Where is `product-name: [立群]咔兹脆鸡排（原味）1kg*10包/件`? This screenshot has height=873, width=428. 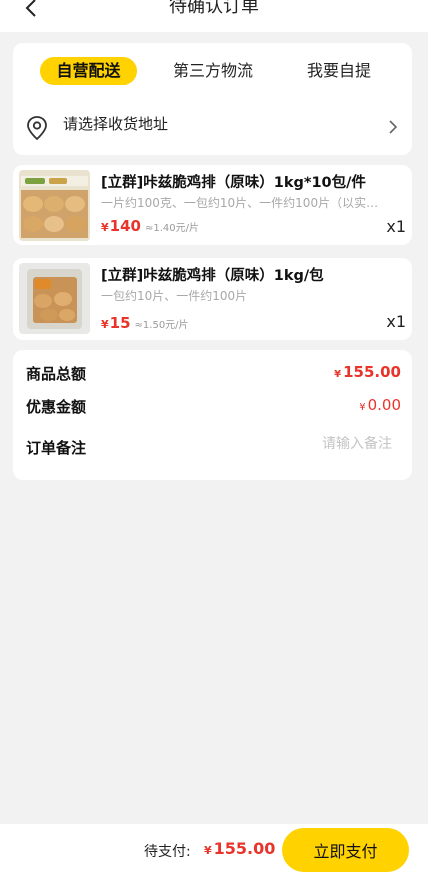
product-name: [立群]咔兹脆鸡排（原味）1kg*10包/件 is located at coordinates (233, 183).